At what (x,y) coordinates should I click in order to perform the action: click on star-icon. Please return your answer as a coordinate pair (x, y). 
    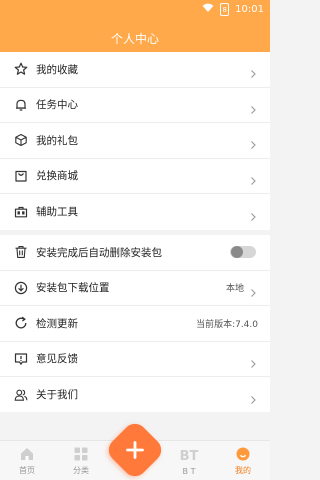
    Looking at the image, I should click on (21, 69).